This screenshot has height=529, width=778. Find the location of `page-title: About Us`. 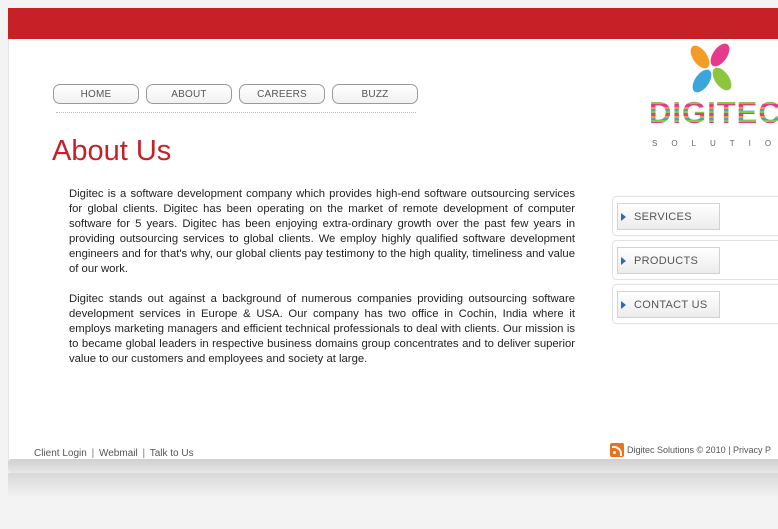

page-title: About Us is located at coordinates (112, 151).